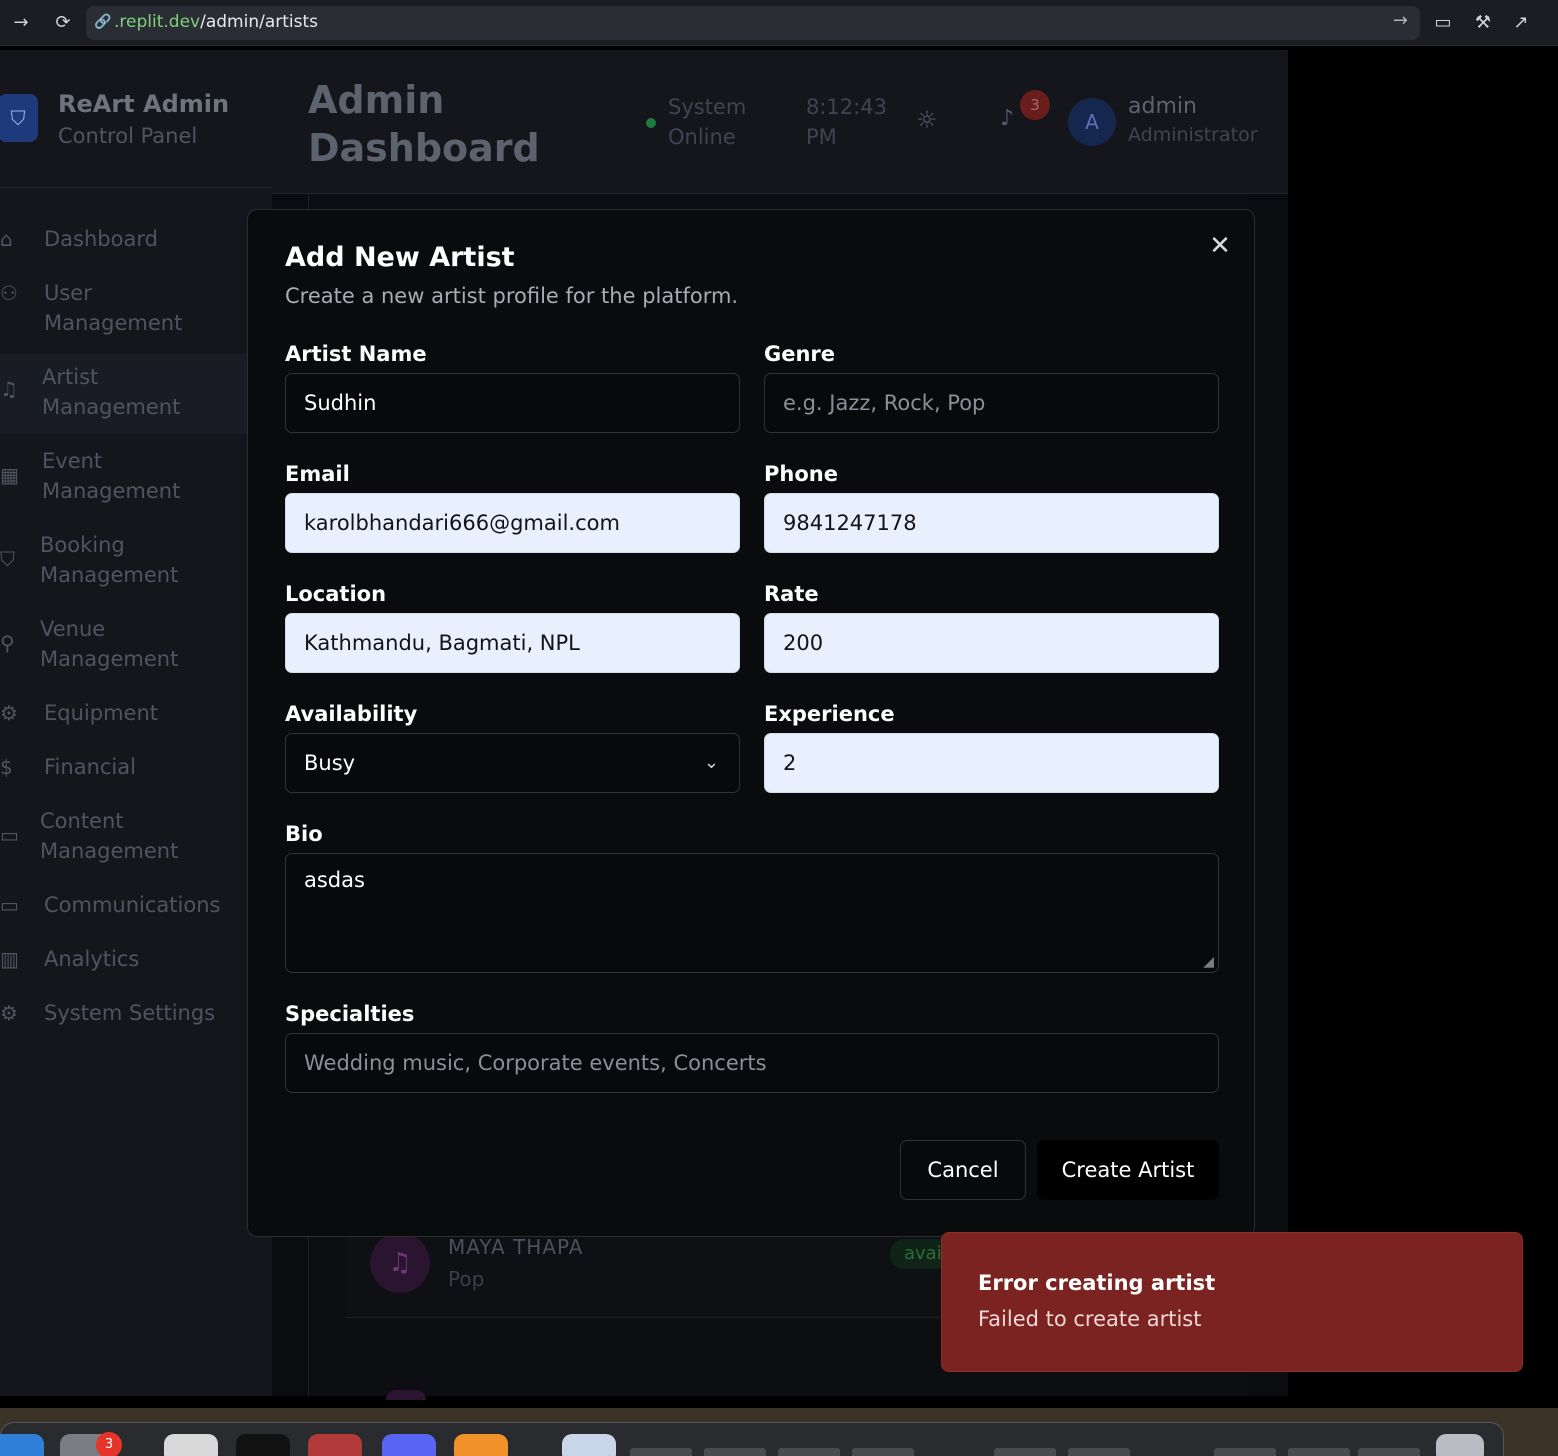 The image size is (1558, 1456). What do you see at coordinates (1460, 1445) in the screenshot?
I see `trash-icon` at bounding box center [1460, 1445].